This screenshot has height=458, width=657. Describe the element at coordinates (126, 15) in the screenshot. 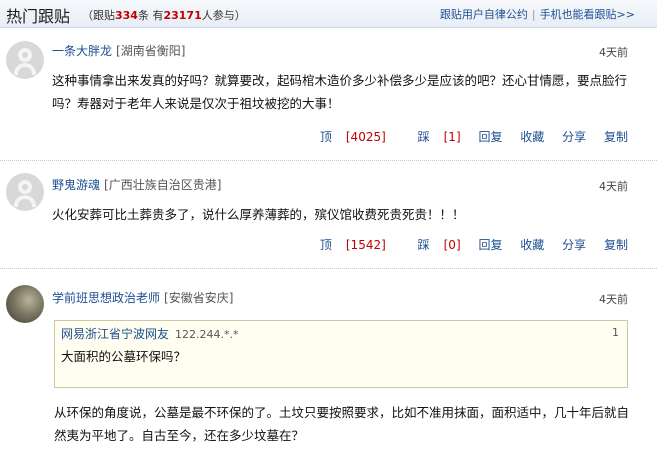

I see `reply-count: 334` at that location.